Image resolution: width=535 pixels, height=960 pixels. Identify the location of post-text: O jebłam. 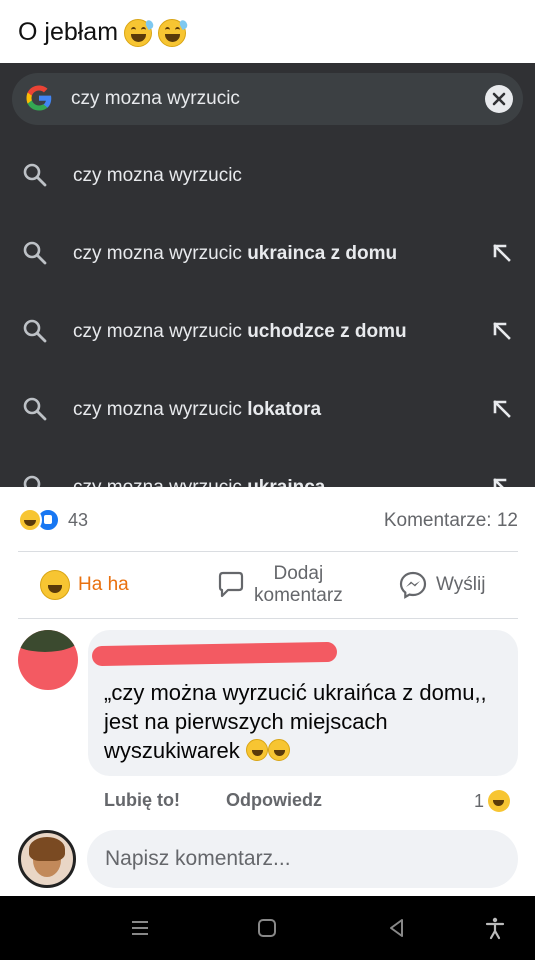
(103, 32).